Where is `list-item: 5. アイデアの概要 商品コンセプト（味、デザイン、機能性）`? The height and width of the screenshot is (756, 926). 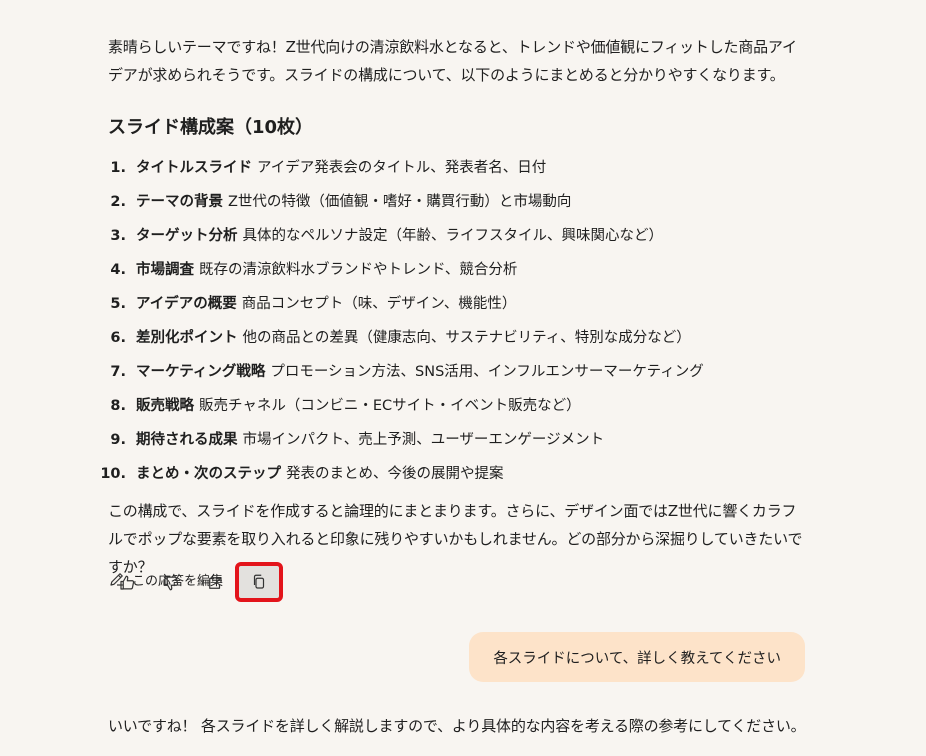 list-item: 5. アイデアの概要 商品コンセプト（味、デザイン、機能性） is located at coordinates (402, 307).